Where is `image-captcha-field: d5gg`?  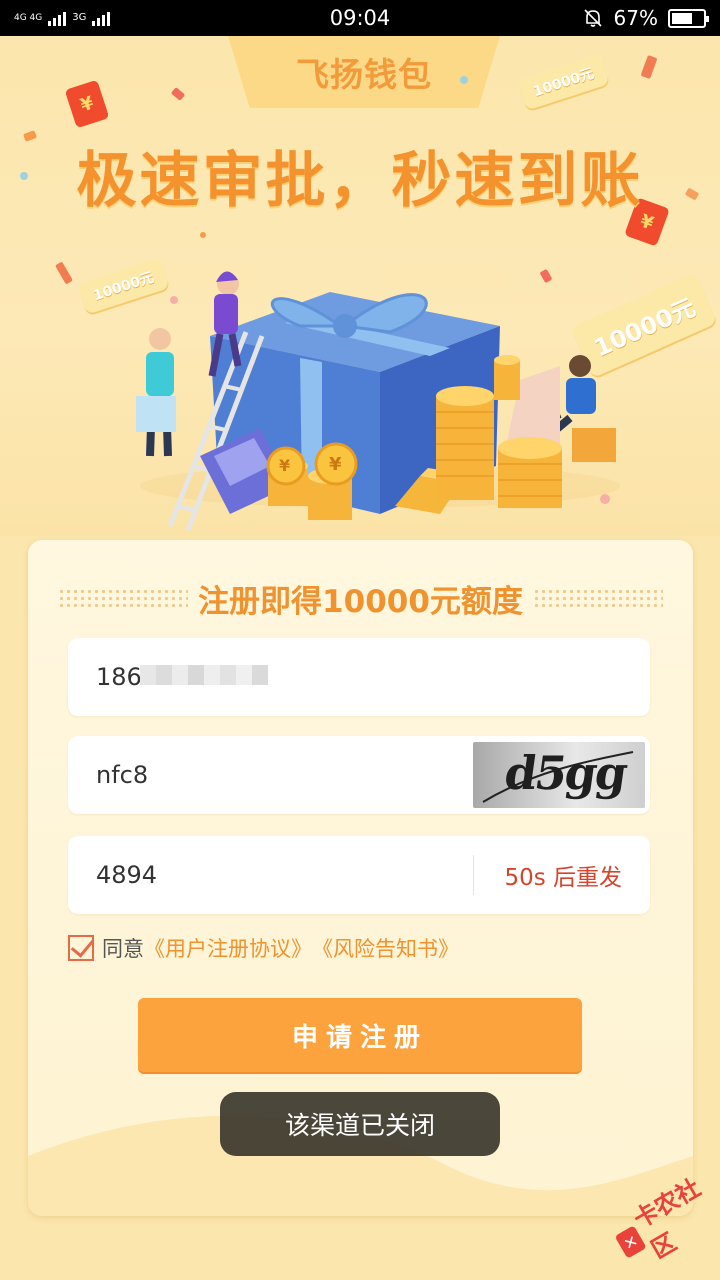
image-captcha-field: d5gg is located at coordinates (359, 775).